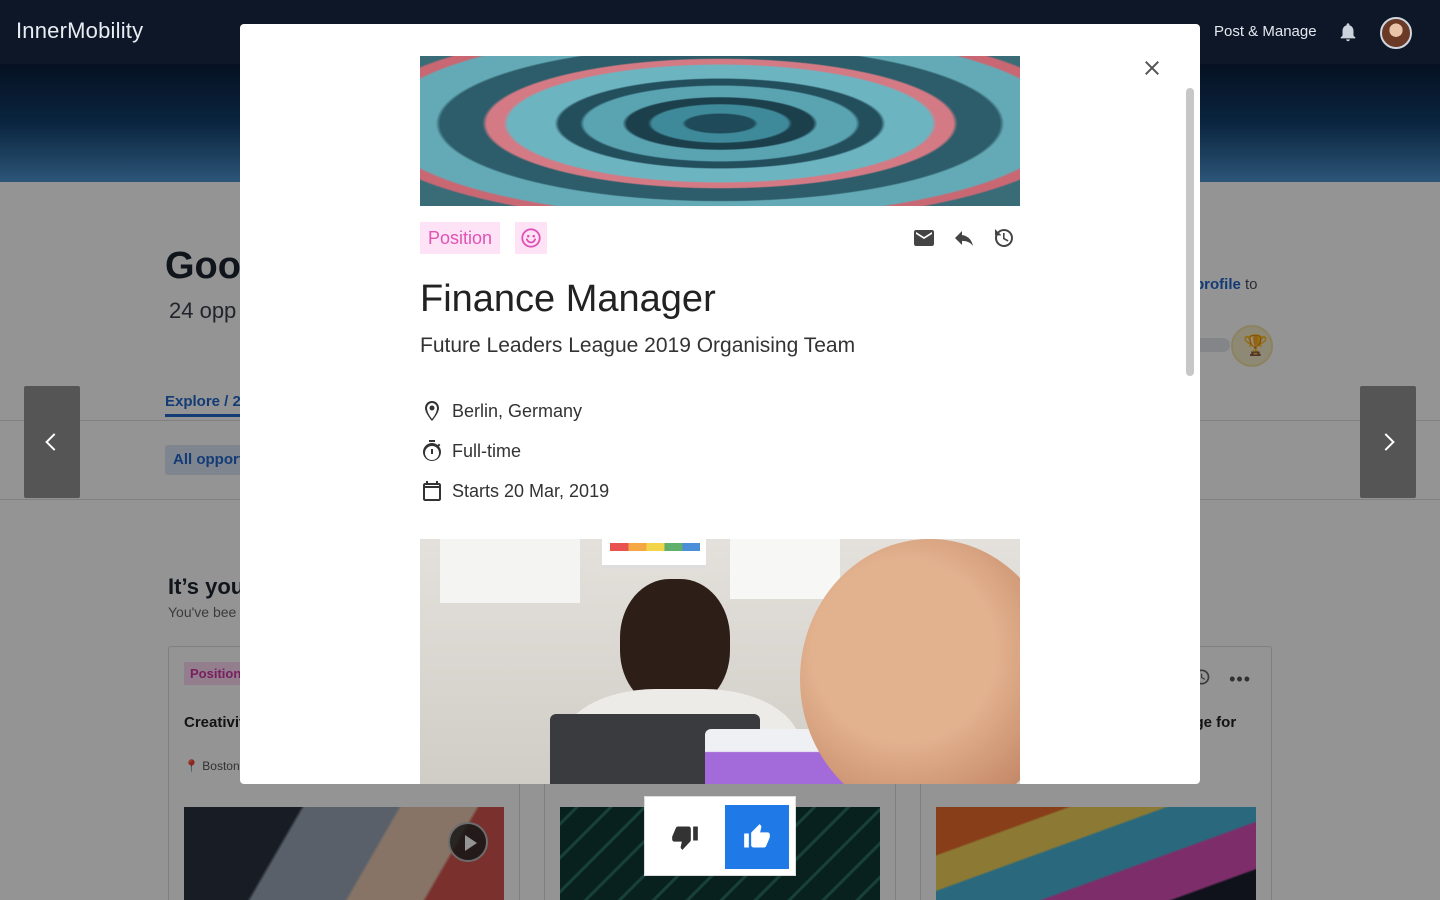 The image size is (1440, 900). What do you see at coordinates (531, 490) in the screenshot?
I see `start-date-text: Starts 20 Mar, 2019` at bounding box center [531, 490].